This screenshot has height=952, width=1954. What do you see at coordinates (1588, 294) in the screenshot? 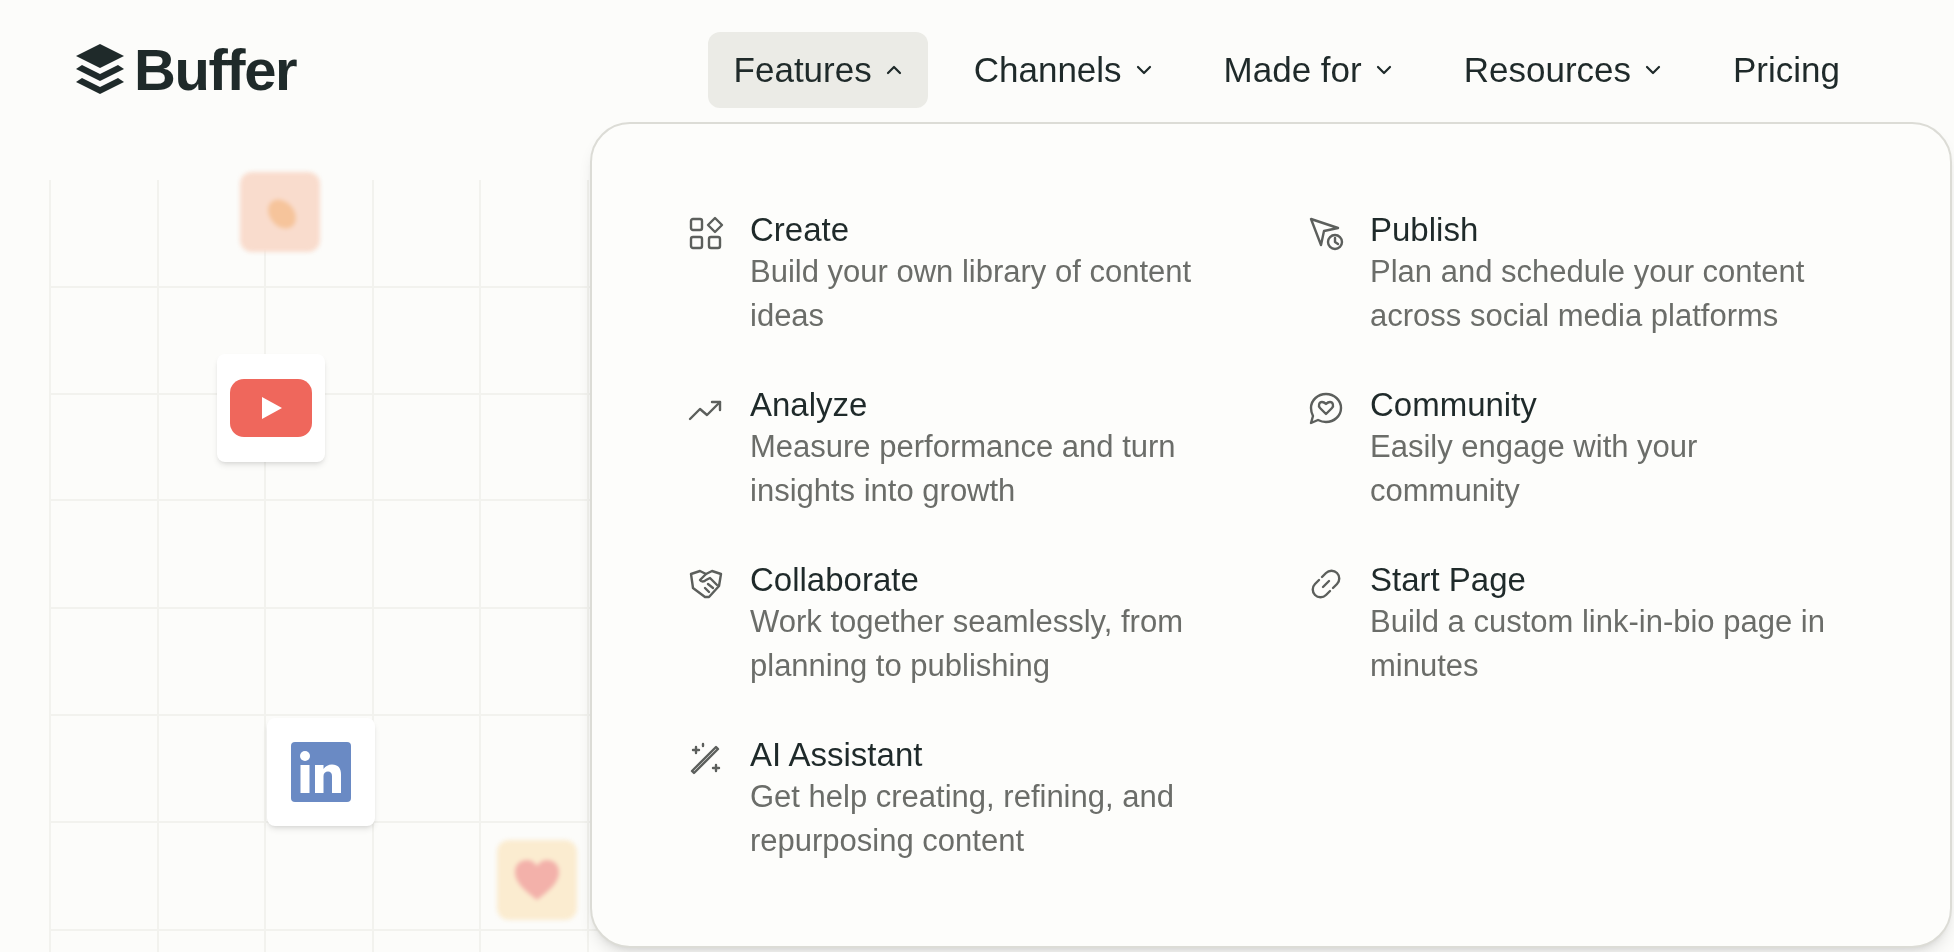
I see `feature-description: Plan and schedule your content across social media platforms` at bounding box center [1588, 294].